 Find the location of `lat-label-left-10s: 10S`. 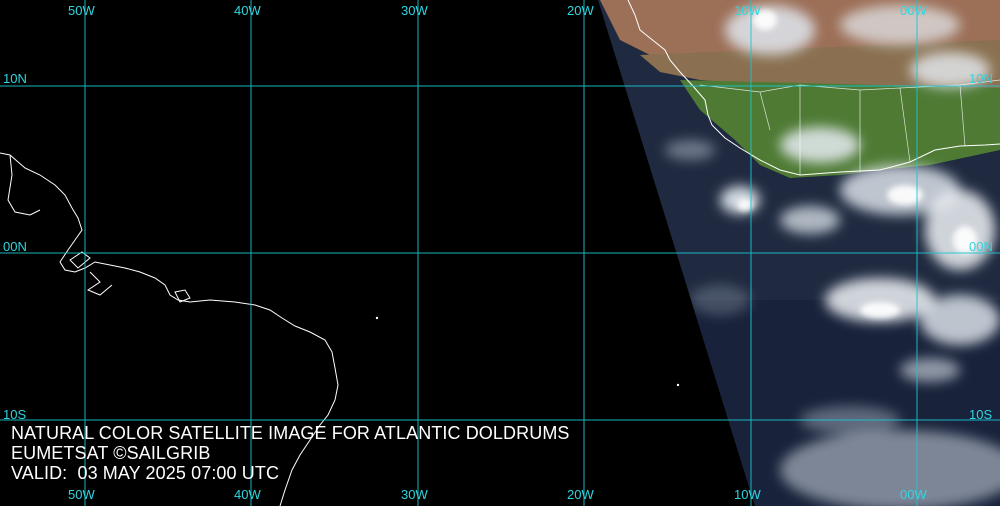

lat-label-left-10s: 10S is located at coordinates (15, 414).